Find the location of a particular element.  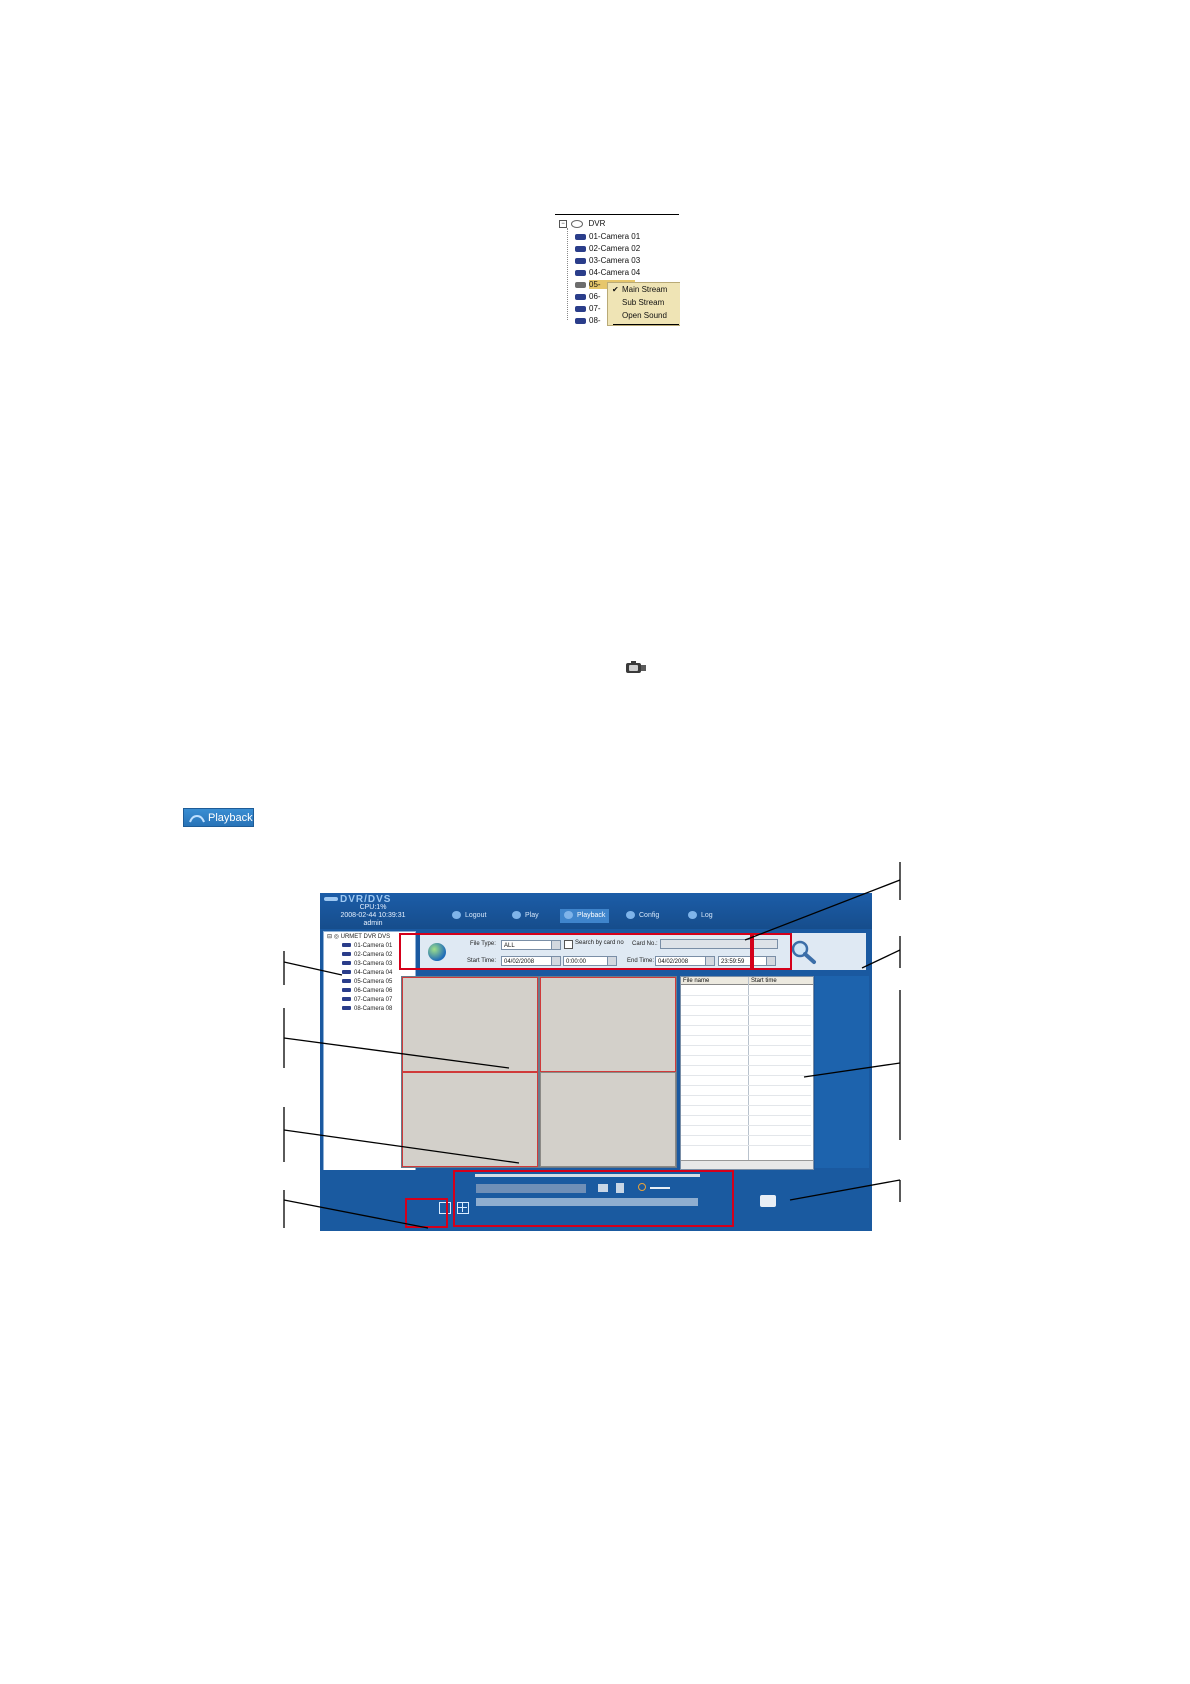

menu-item-open-sound: Open Sound is located at coordinates (644, 315).